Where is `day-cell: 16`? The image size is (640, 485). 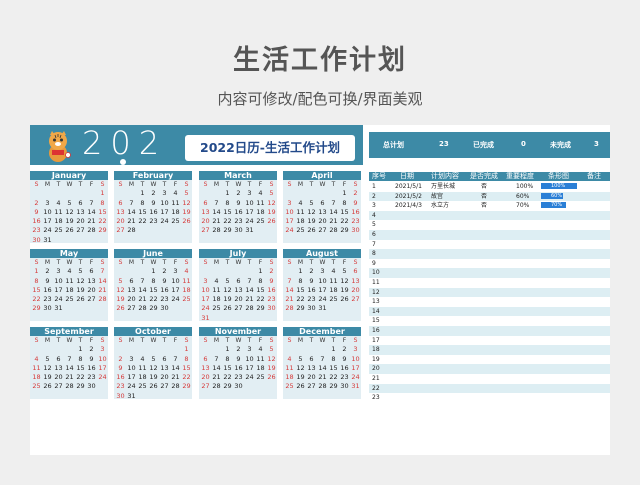 day-cell: 16 is located at coordinates (311, 290).